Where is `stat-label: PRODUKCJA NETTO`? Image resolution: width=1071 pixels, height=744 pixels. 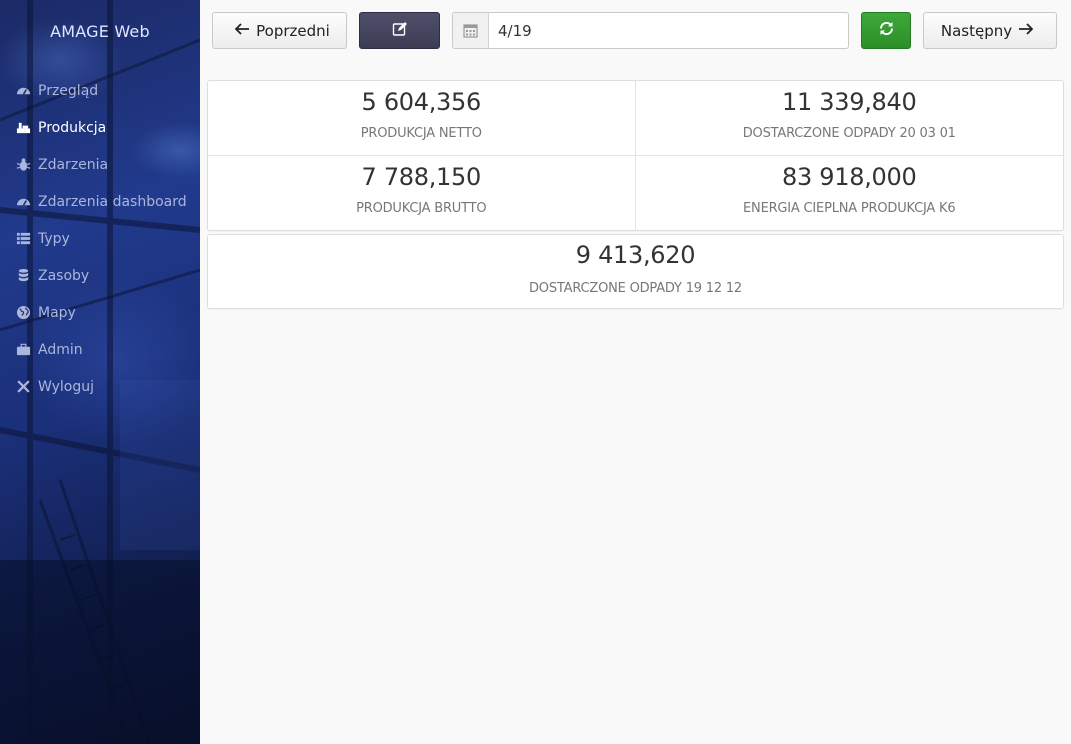
stat-label: PRODUKCJA NETTO is located at coordinates (421, 133).